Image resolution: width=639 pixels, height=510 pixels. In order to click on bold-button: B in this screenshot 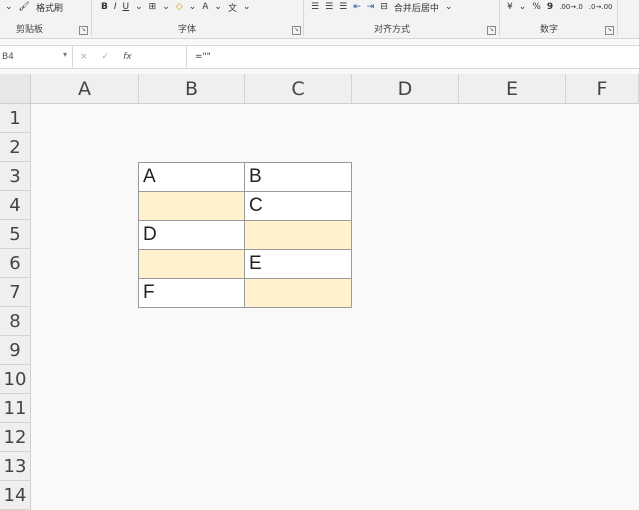, I will do `click(104, 7)`.